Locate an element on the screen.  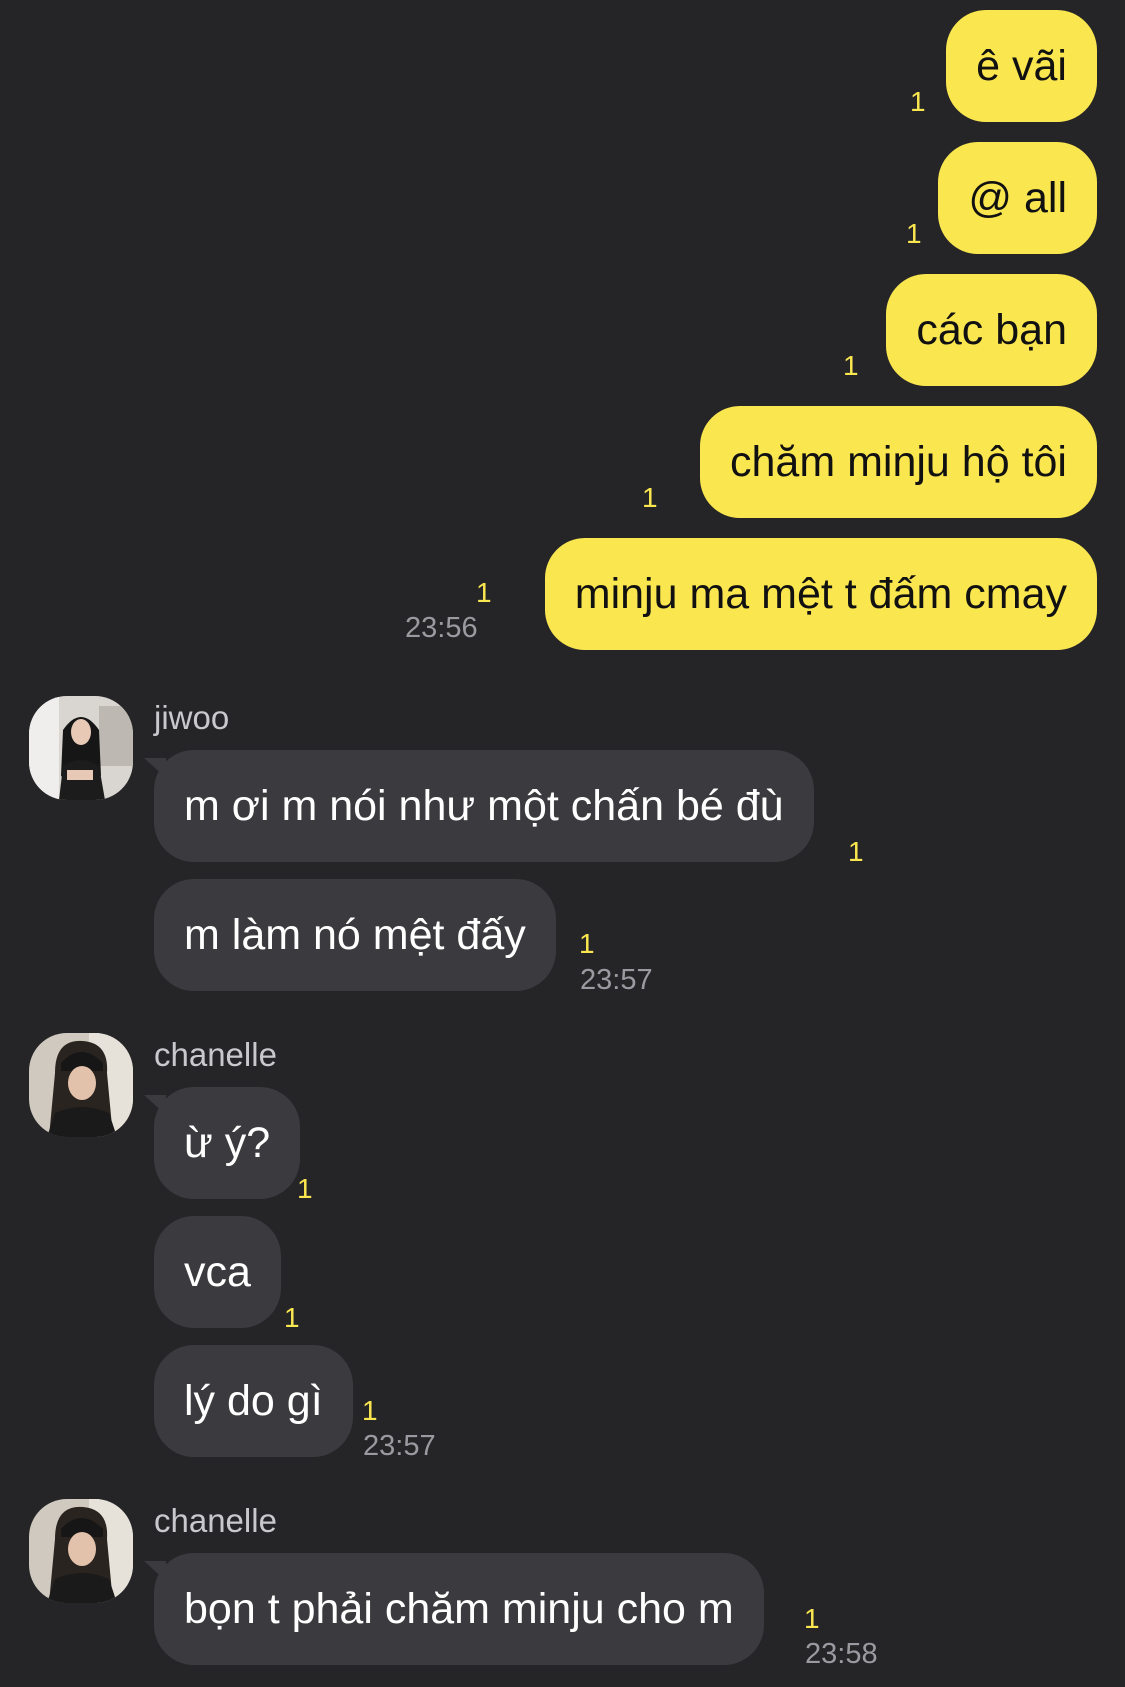
outgoing-message: ê vãi is located at coordinates (1021, 66).